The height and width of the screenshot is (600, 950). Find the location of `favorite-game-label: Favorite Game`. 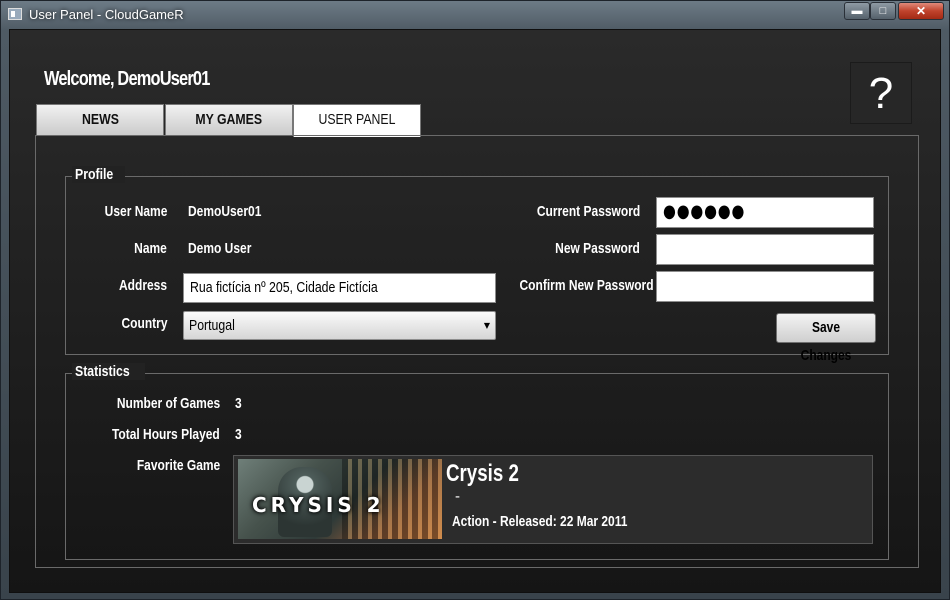

favorite-game-label: Favorite Game is located at coordinates (178, 465).